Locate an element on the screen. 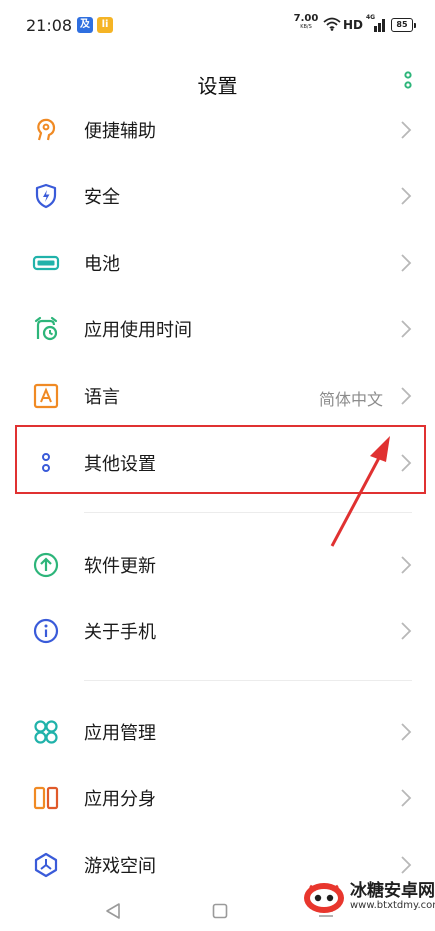  section-divider is located at coordinates (248, 680).